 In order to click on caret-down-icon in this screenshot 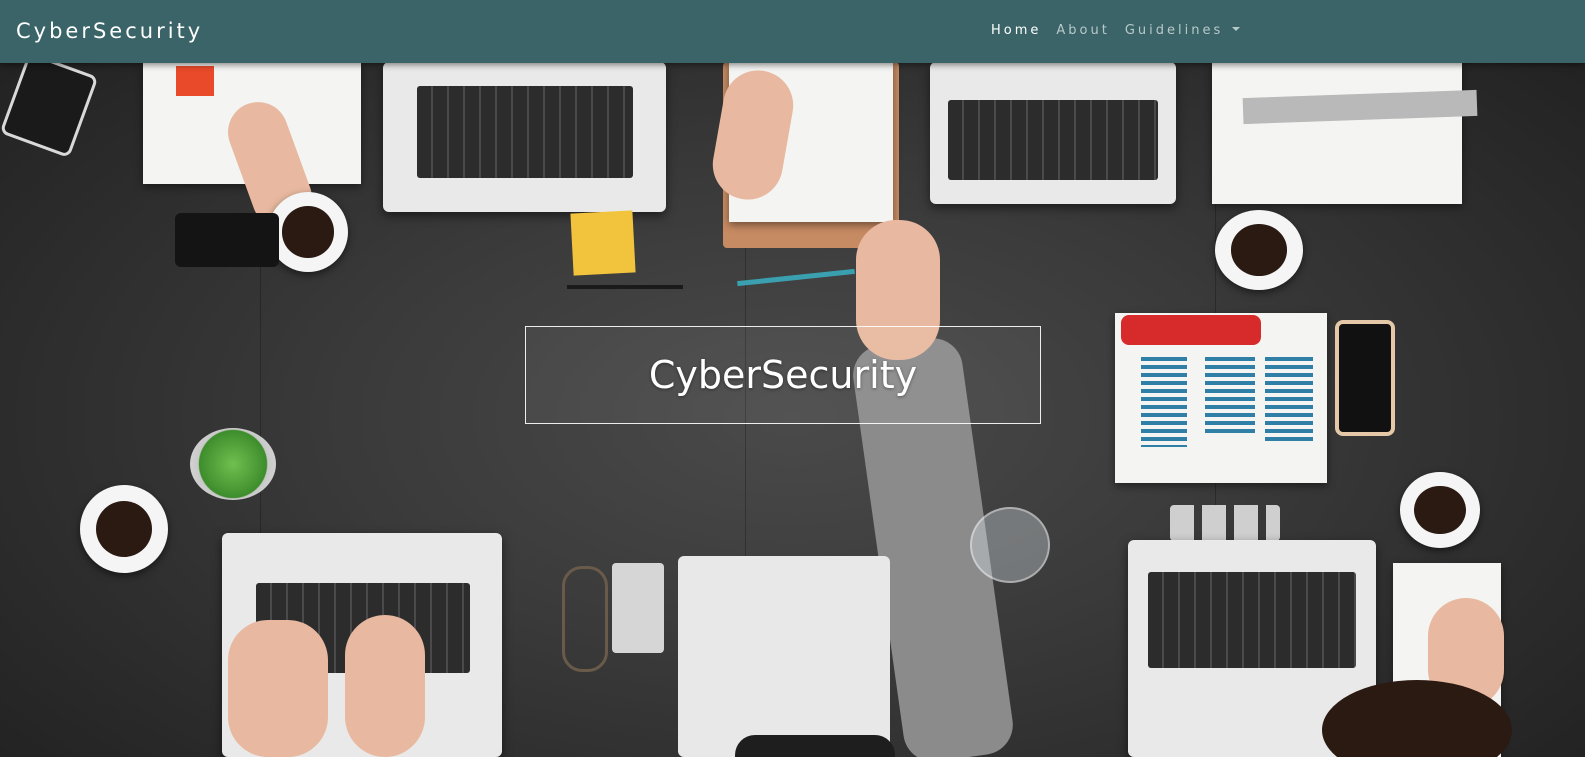, I will do `click(1236, 29)`.